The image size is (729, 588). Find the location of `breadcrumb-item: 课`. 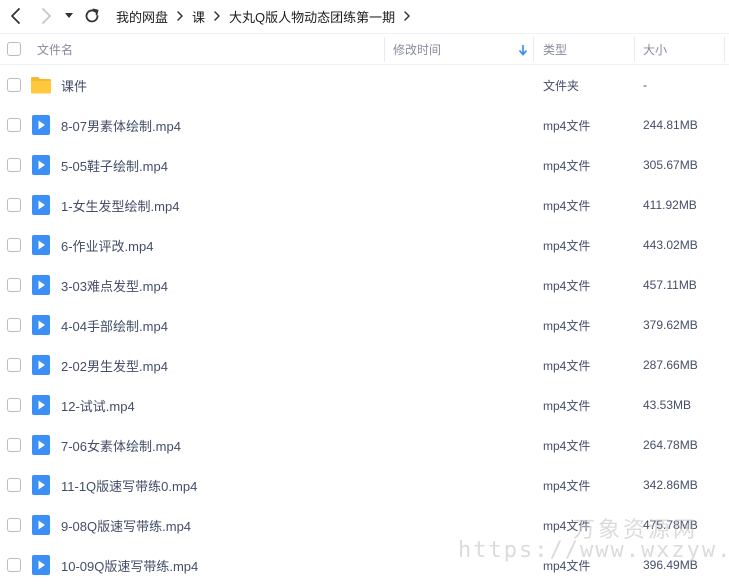

breadcrumb-item: 课 is located at coordinates (198, 16).